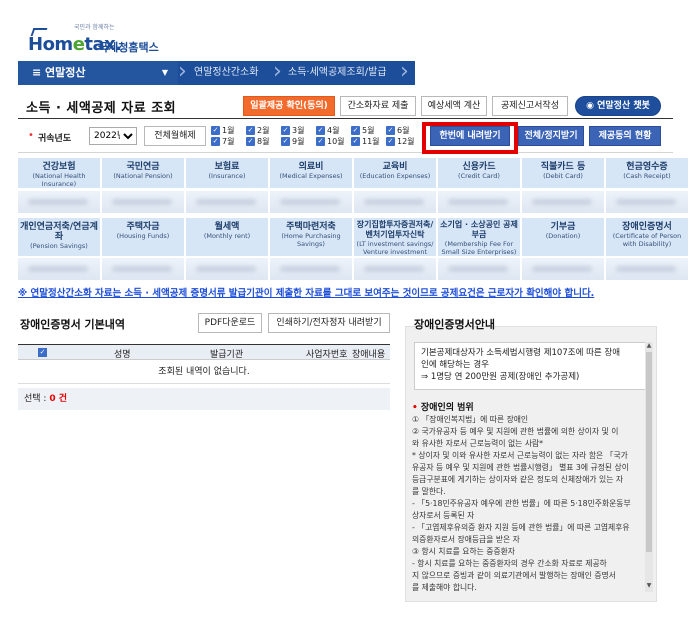  What do you see at coordinates (395, 173) in the screenshot?
I see `category-education: 교육비 (Education Expenses)` at bounding box center [395, 173].